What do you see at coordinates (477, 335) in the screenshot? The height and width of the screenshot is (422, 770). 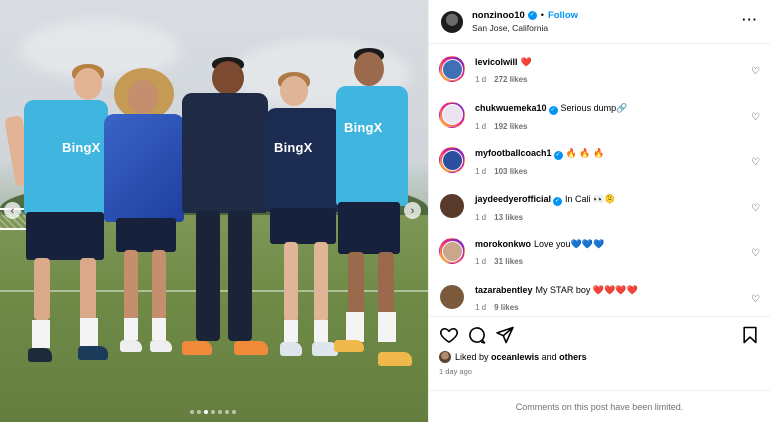 I see `comment-icon` at bounding box center [477, 335].